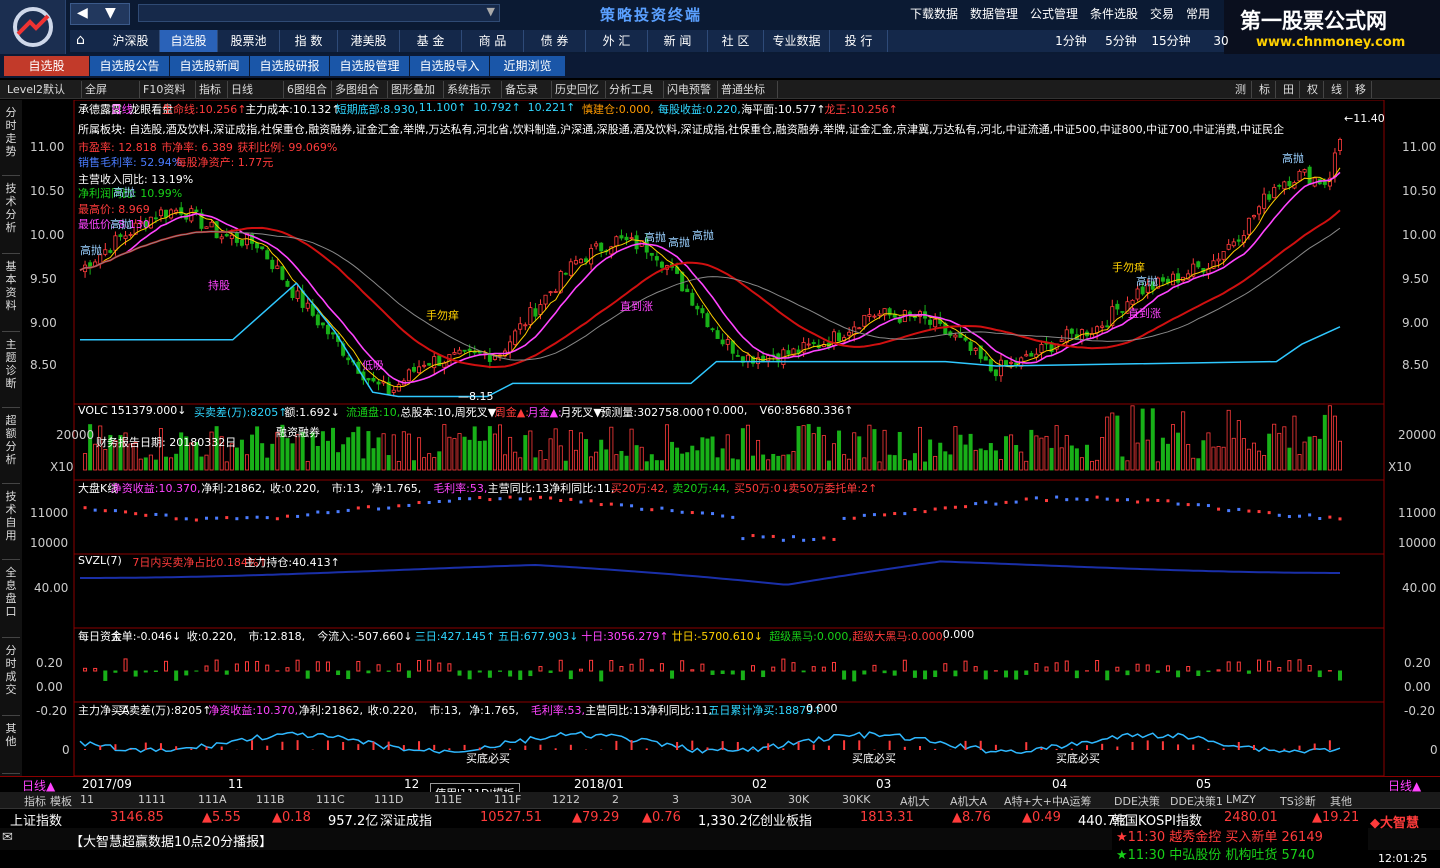 The width and height of the screenshot is (1440, 868). Describe the element at coordinates (450, 66) in the screenshot. I see `subnav-tab: 自选股导入` at that location.